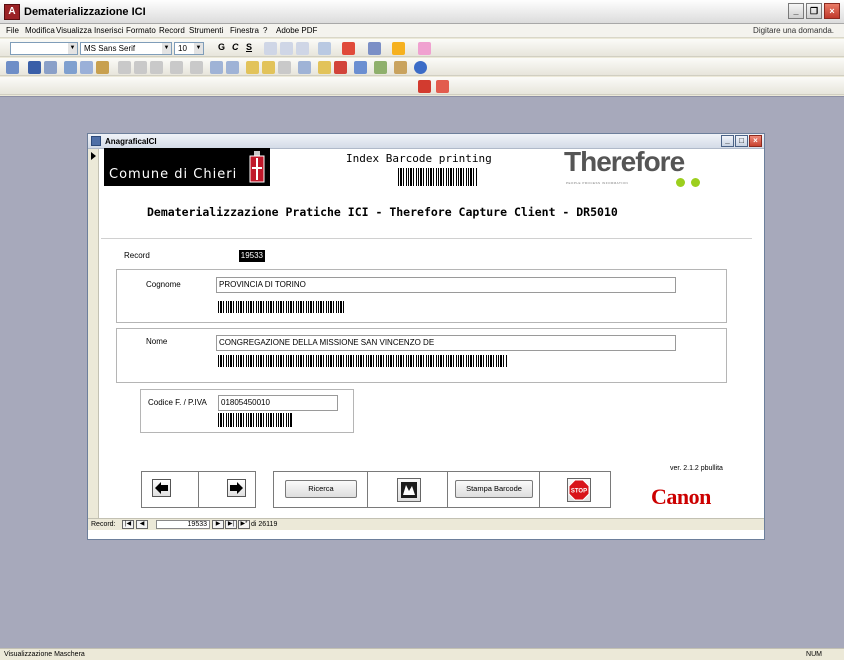 This screenshot has height=660, width=844. Describe the element at coordinates (278, 403) in the screenshot. I see `codice-field: 01805450010` at that location.